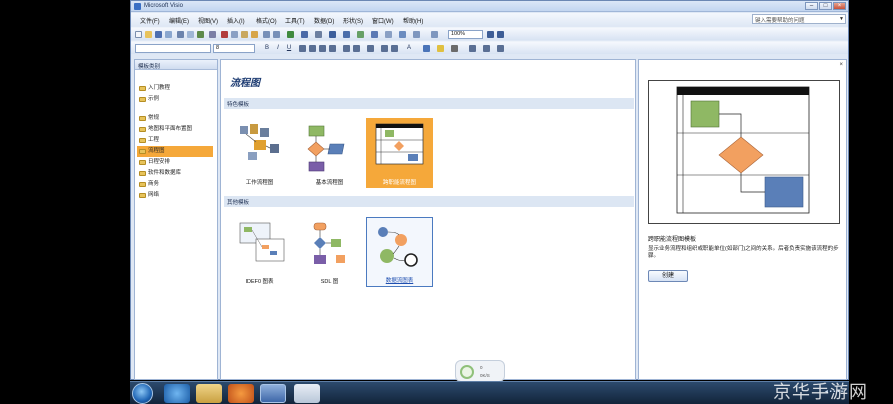 The width and height of the screenshot is (893, 404). I want to click on paste-icon, so click(244, 34).